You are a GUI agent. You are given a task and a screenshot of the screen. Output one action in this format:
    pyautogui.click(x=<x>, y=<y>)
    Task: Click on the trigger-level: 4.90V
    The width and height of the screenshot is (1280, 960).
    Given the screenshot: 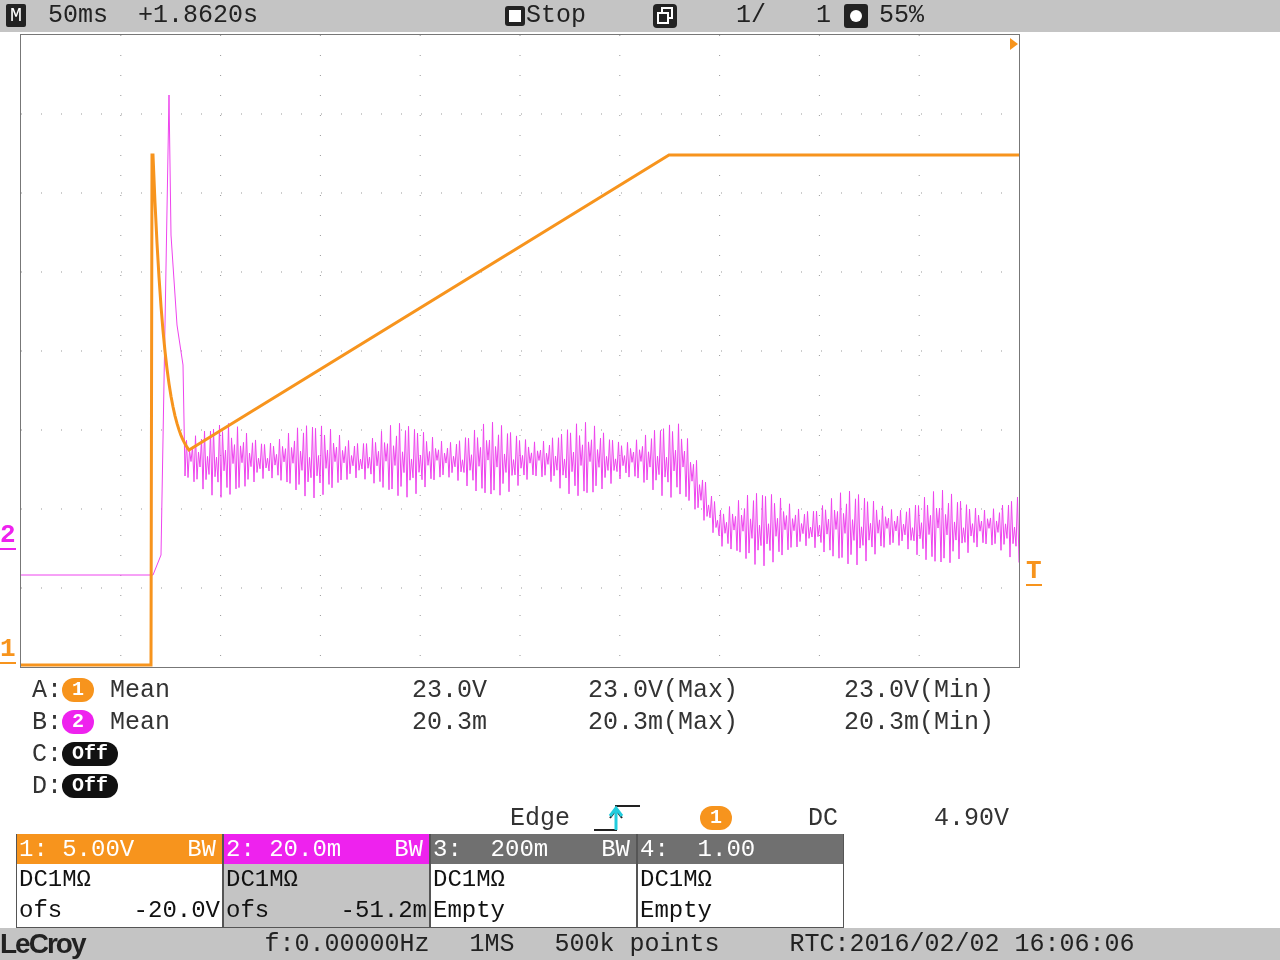 What is the action you would take?
    pyautogui.click(x=972, y=818)
    